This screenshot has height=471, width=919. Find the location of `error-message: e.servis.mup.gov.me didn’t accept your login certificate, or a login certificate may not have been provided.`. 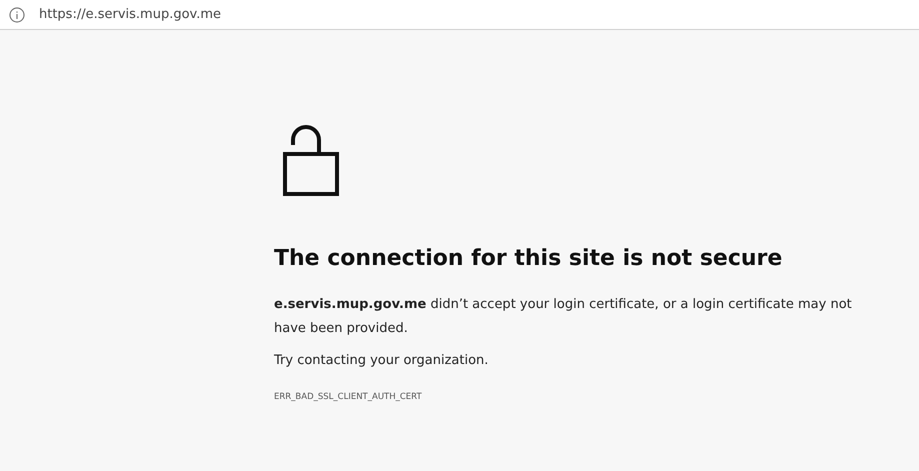

error-message: e.servis.mup.gov.me didn’t accept your login certificate, or a login certificate may not have been provided. is located at coordinates (563, 317).